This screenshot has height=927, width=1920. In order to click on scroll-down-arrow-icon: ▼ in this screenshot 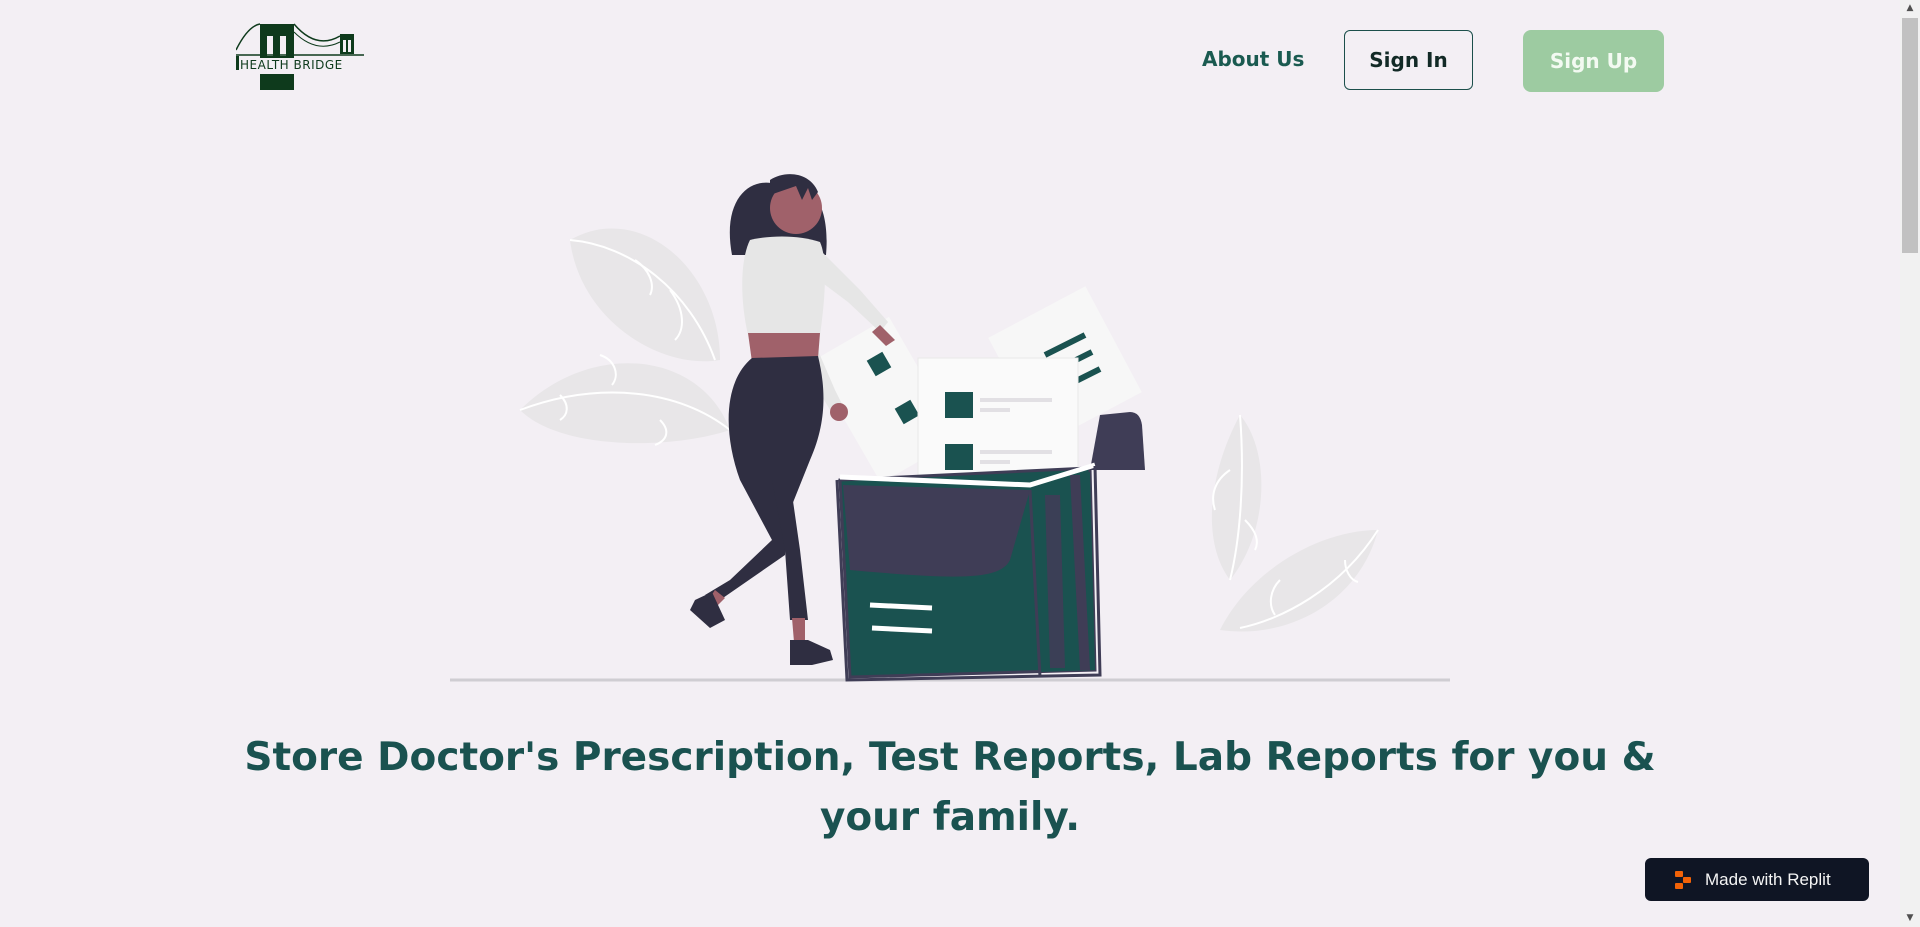, I will do `click(1910, 918)`.